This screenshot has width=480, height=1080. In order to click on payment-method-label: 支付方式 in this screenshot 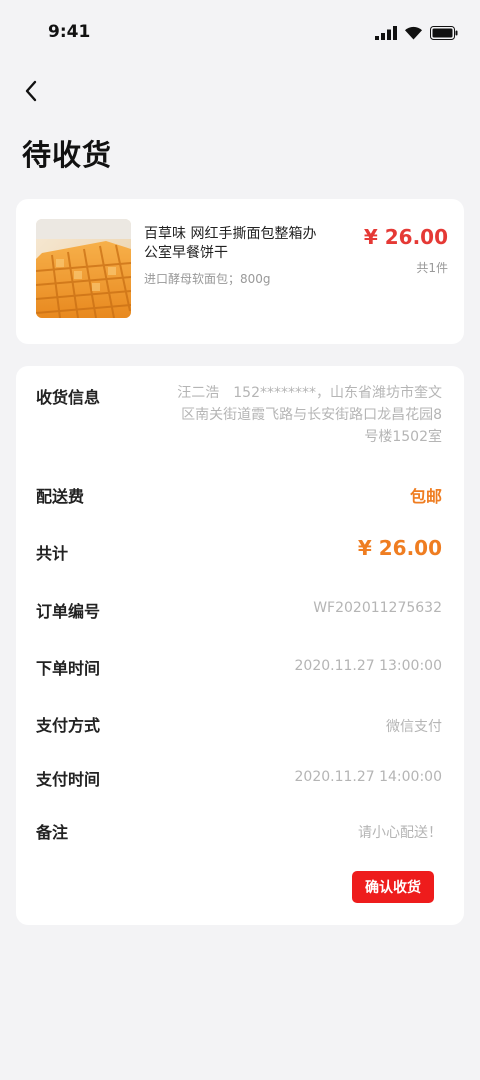, I will do `click(68, 725)`.